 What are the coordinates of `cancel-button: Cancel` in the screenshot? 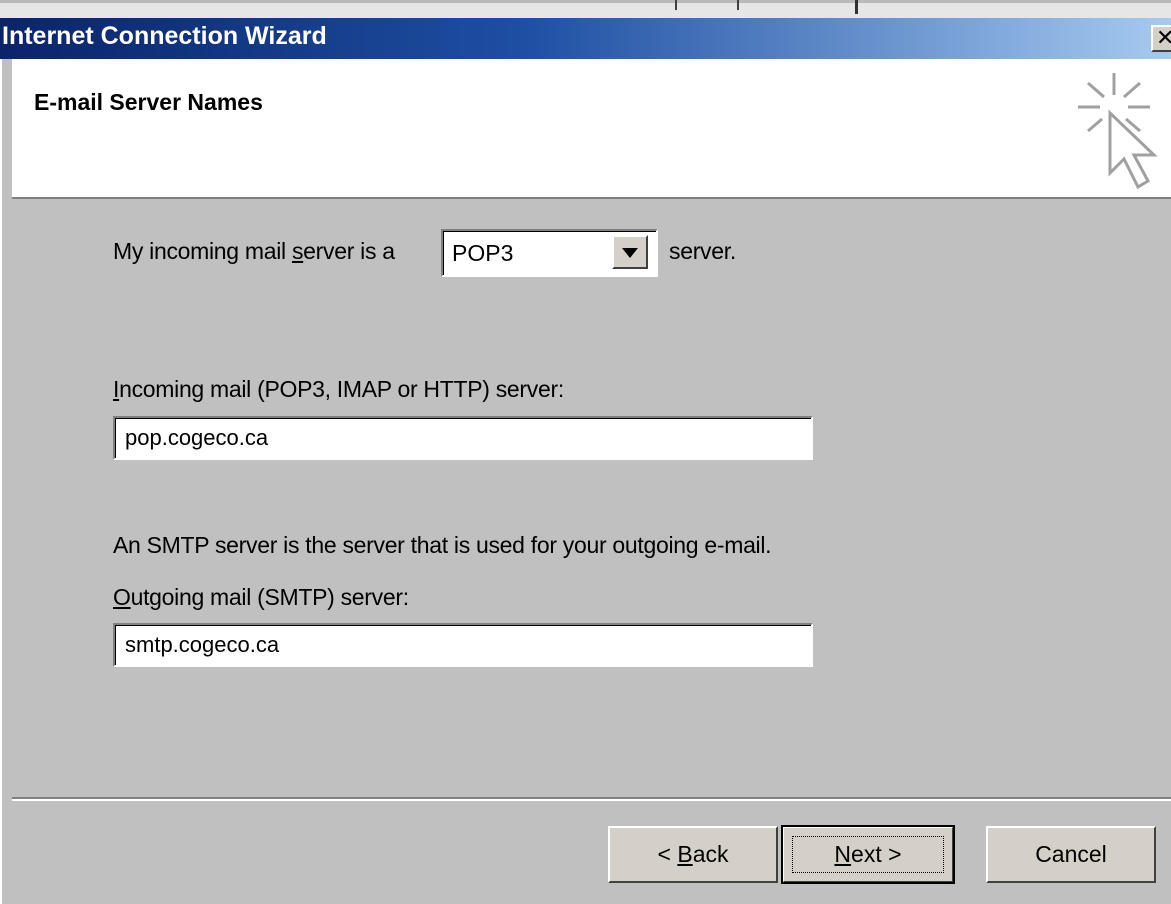 It's located at (1071, 854).